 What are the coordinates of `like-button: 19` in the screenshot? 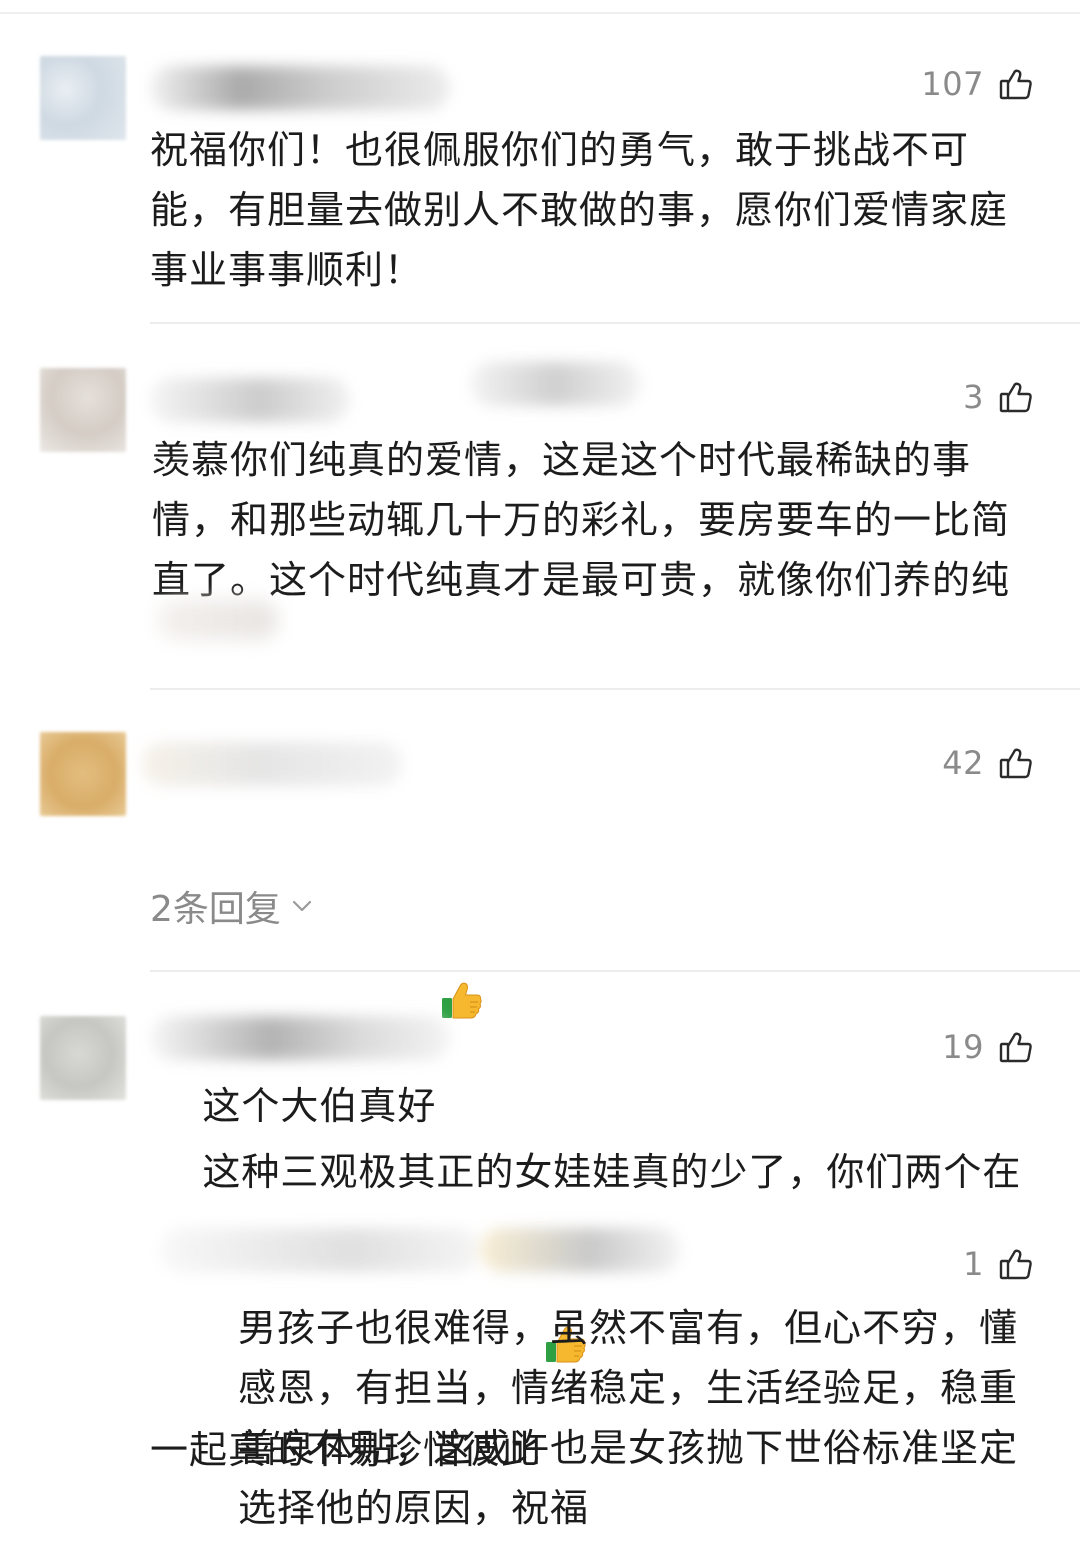 It's located at (988, 1047).